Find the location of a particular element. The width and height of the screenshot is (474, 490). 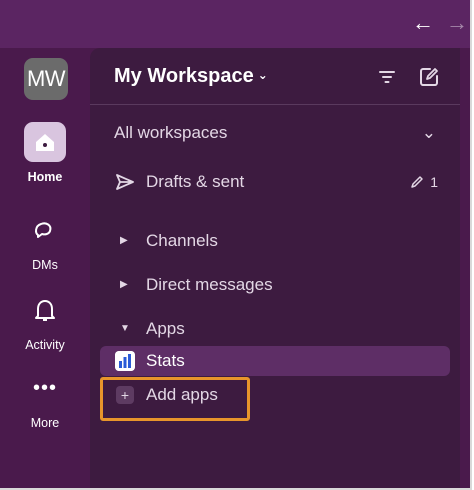

all-workspaces-row: All workspaces ⌄ is located at coordinates (275, 133).